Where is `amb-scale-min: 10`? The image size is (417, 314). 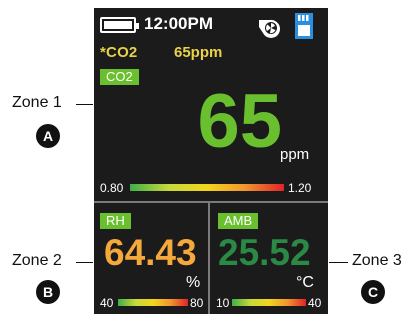 amb-scale-min: 10 is located at coordinates (223, 303).